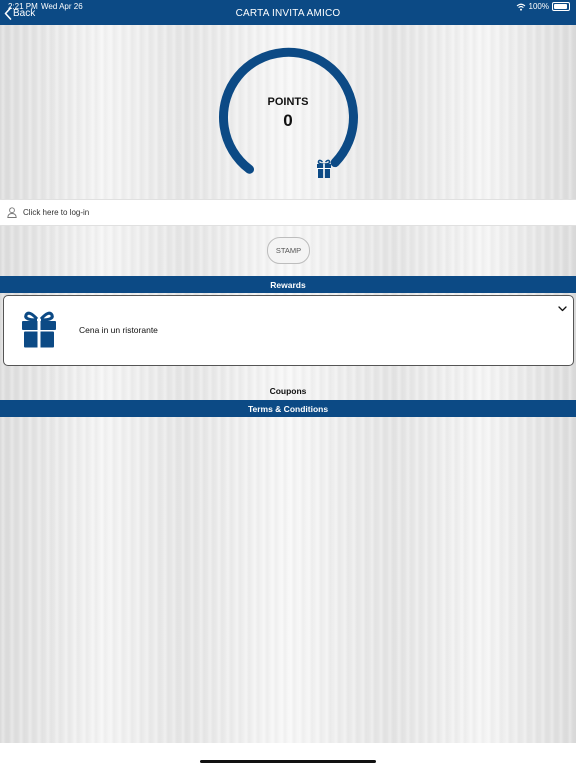  What do you see at coordinates (288, 755) in the screenshot?
I see `bottom-safe-area` at bounding box center [288, 755].